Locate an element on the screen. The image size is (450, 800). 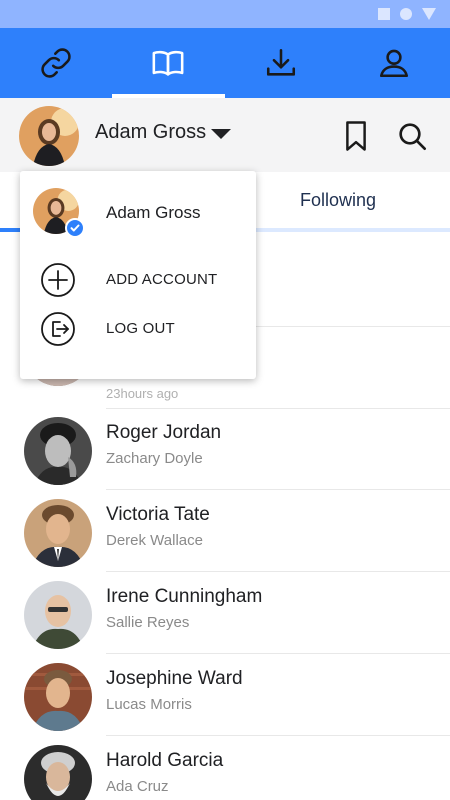
list-item-name: Victoria Tate is located at coordinates (158, 514).